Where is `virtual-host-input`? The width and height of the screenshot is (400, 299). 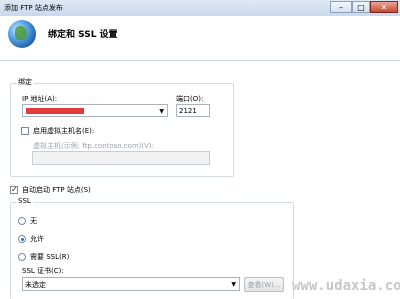 virtual-host-input is located at coordinates (121, 158).